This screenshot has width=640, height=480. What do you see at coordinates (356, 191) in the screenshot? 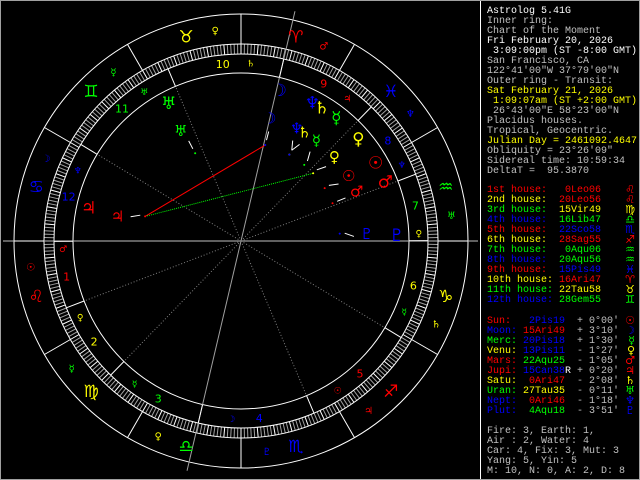
I see `transit-planet-icon: ♂` at bounding box center [356, 191].